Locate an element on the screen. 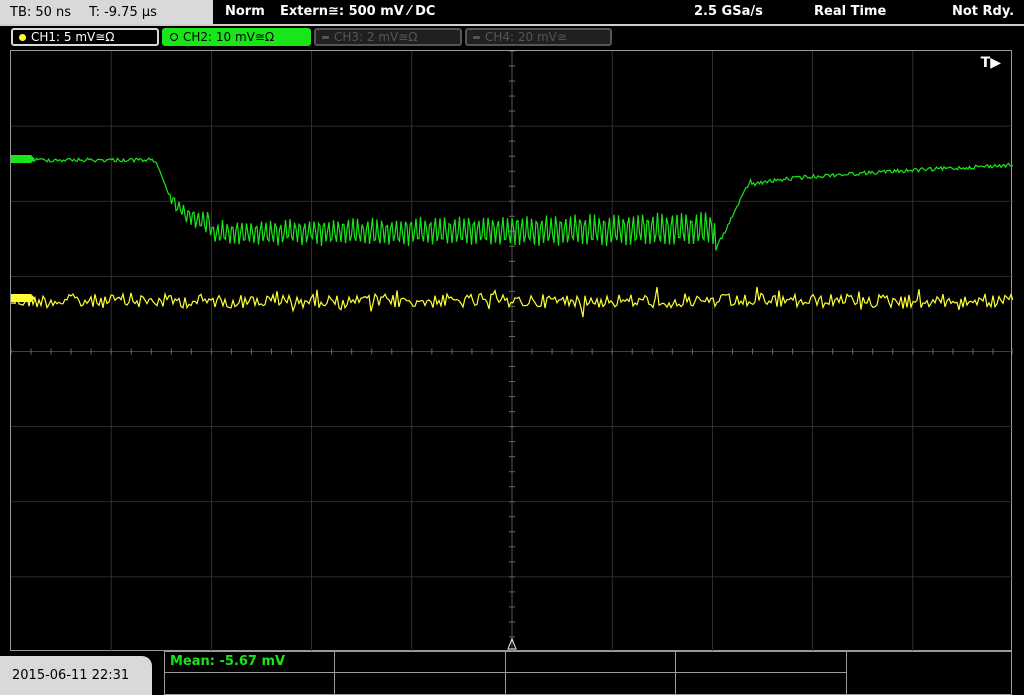 This screenshot has width=1024, height=695. timebase-panel: TB: 50 ns T: -9.75 µs is located at coordinates (106, 12).